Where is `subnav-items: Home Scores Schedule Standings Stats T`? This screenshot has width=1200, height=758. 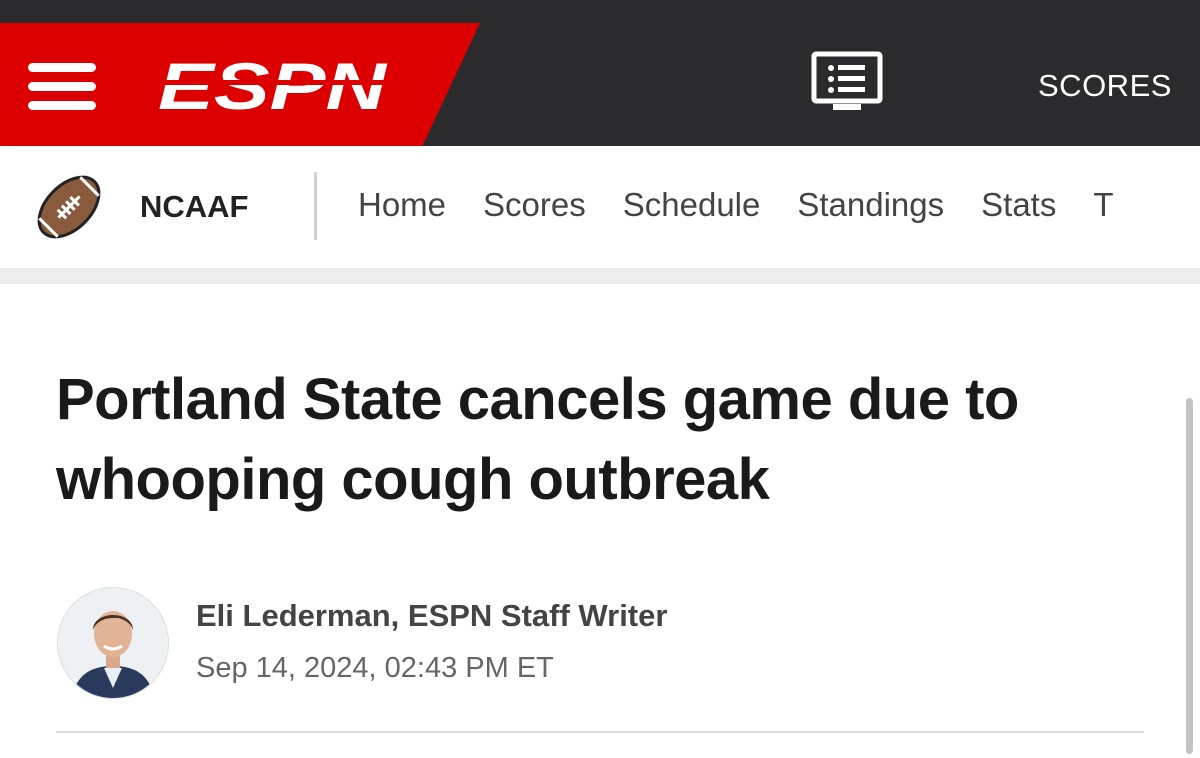 subnav-items: Home Scores Schedule Standings Stats T is located at coordinates (754, 205).